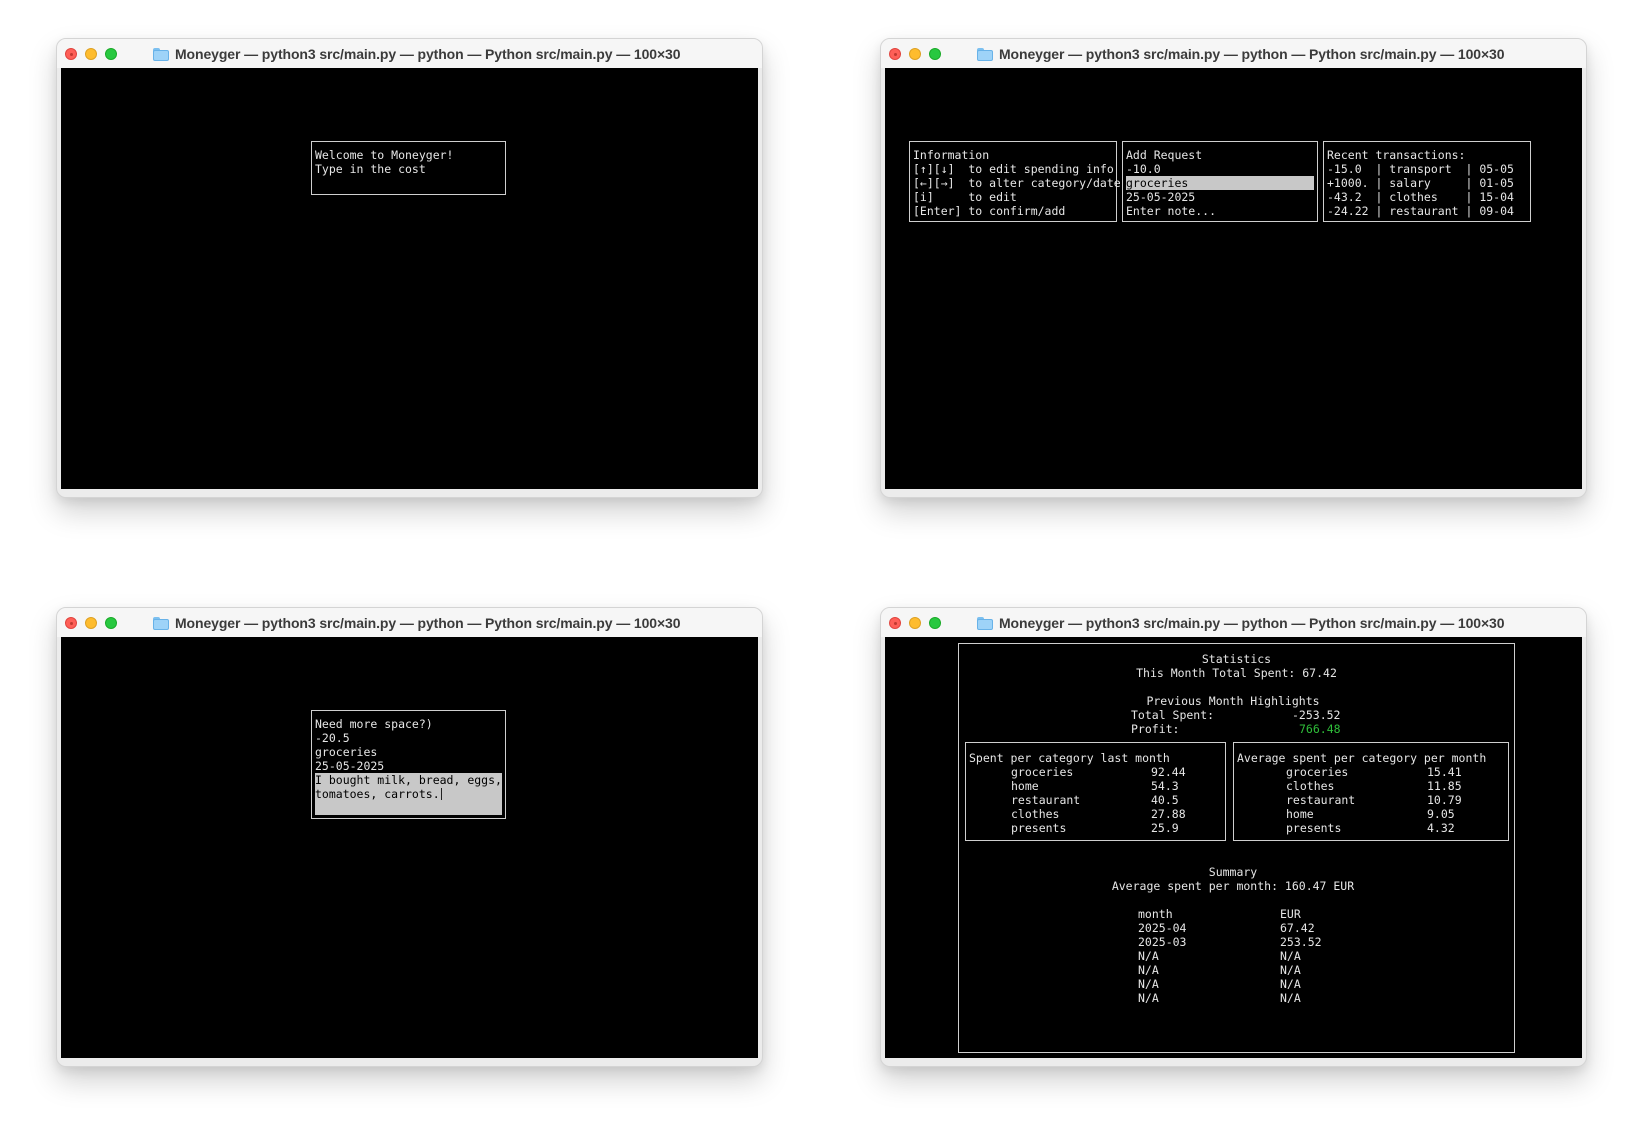 Image resolution: width=1644 pixels, height=1134 pixels. I want to click on category-value: 10.79, so click(1444, 800).